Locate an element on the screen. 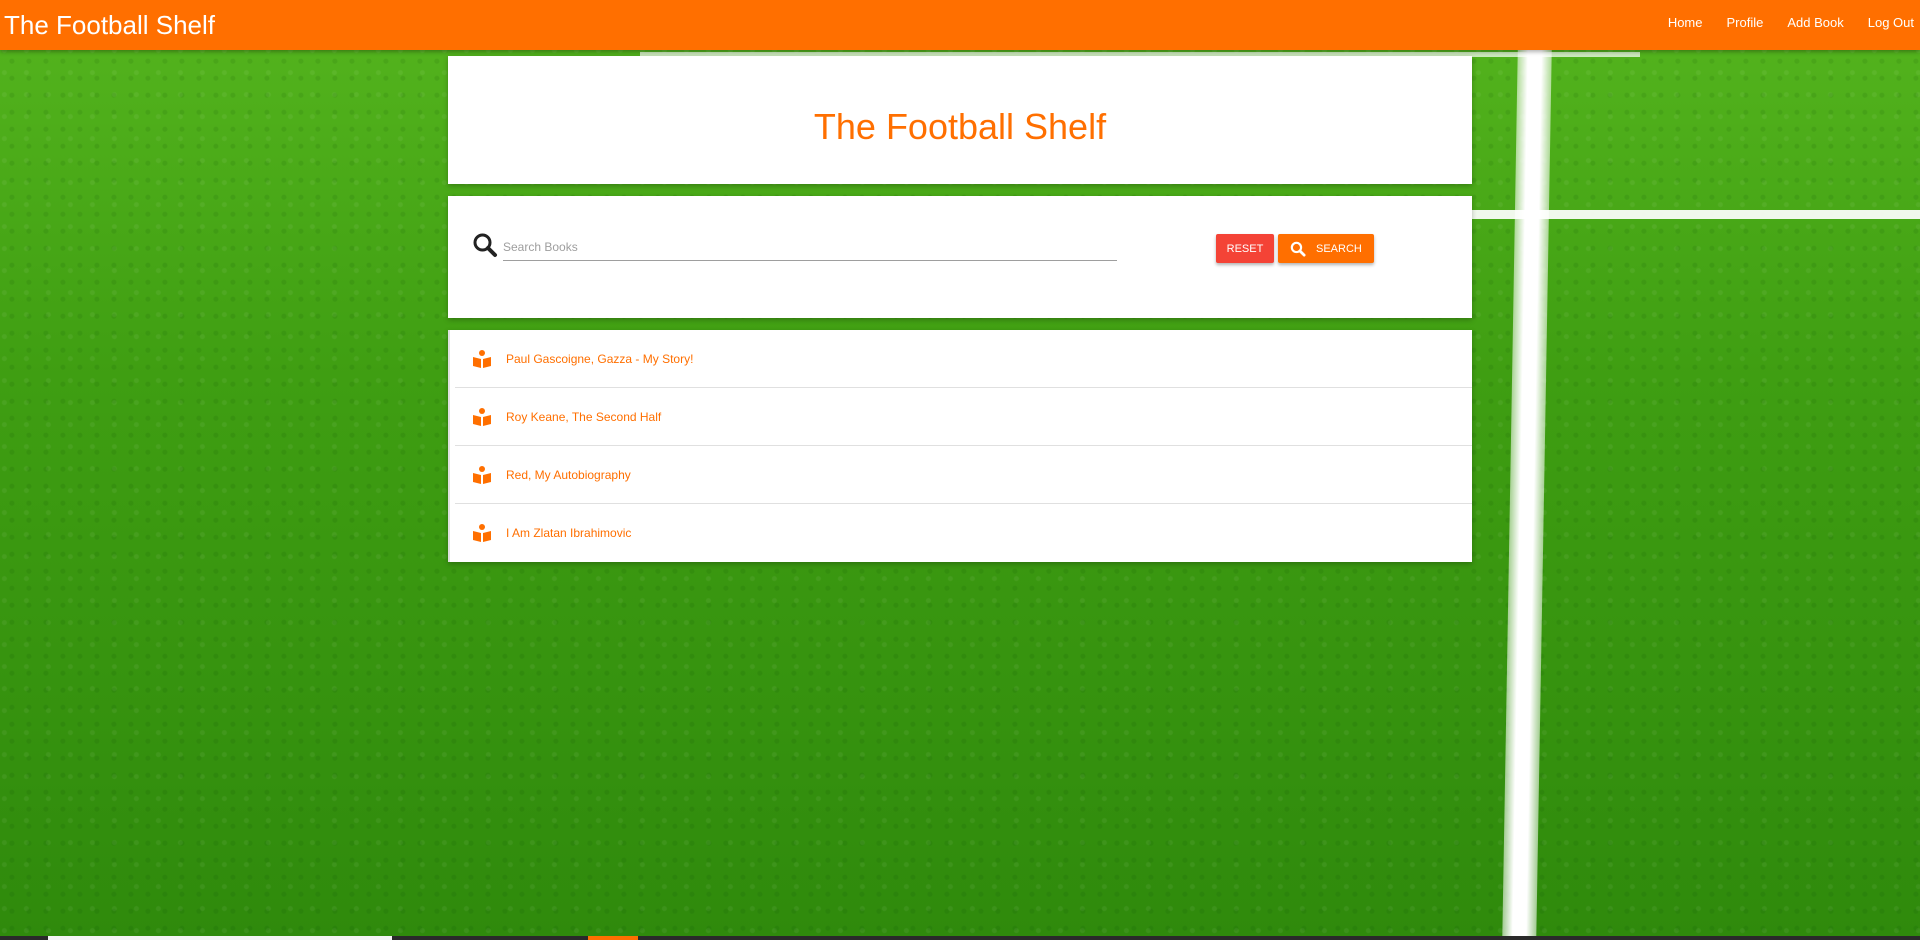 The width and height of the screenshot is (1920, 940). nav-profile: Profile is located at coordinates (1745, 22).